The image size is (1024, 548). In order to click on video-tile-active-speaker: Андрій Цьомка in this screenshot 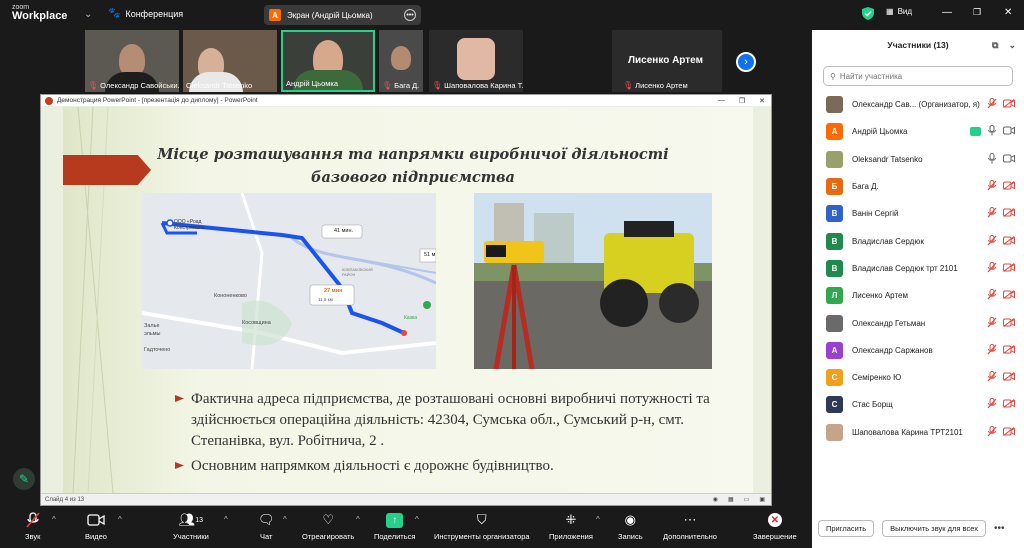, I will do `click(328, 61)`.